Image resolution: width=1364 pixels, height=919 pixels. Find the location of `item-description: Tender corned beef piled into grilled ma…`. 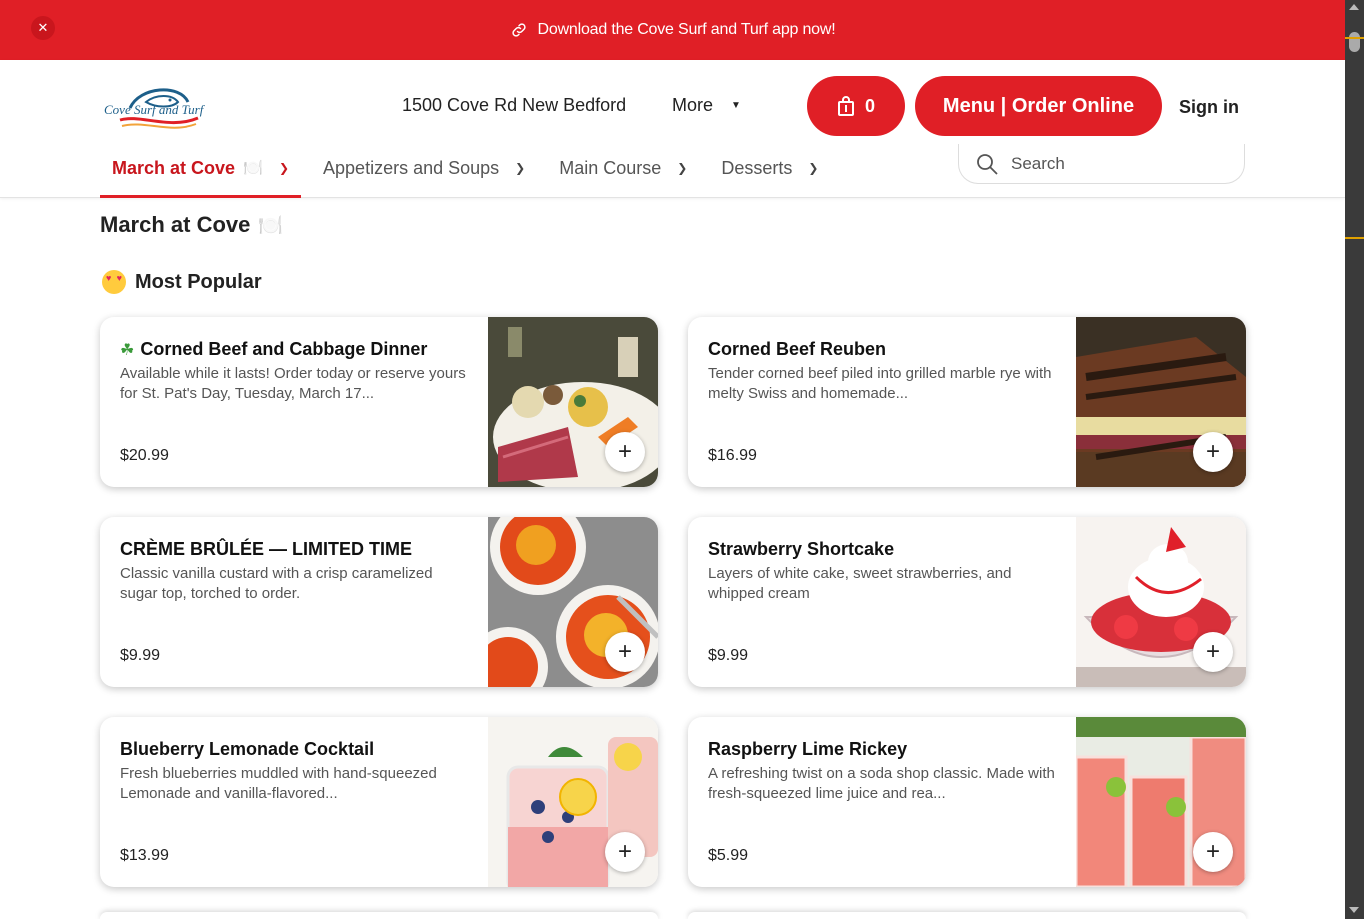

item-description: Tender corned beef piled into grilled ma… is located at coordinates (880, 383).